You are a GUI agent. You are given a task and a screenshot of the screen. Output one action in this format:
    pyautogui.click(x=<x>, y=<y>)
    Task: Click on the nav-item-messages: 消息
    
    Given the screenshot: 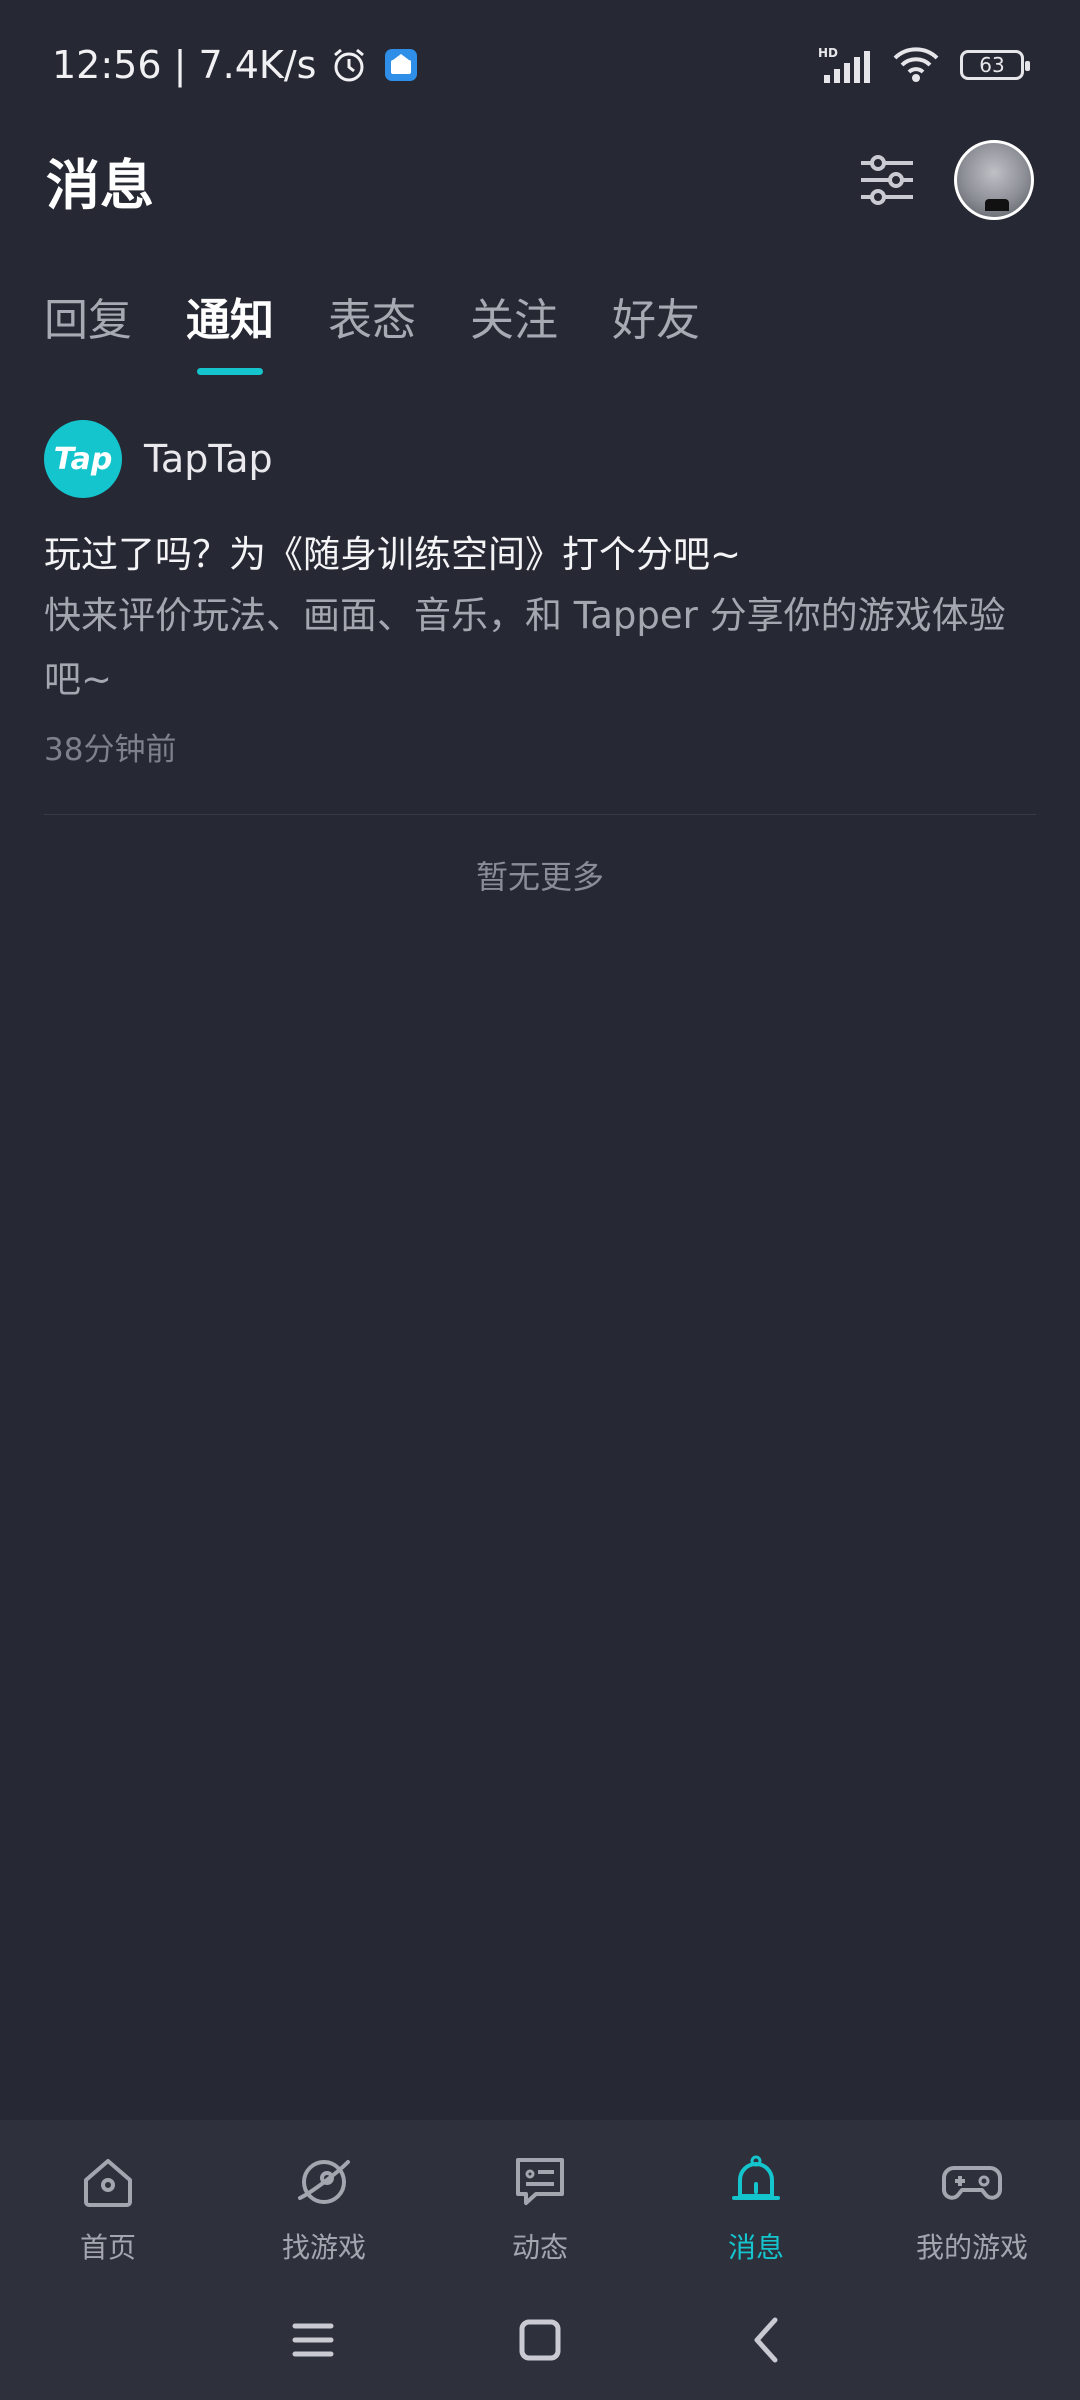 What is the action you would take?
    pyautogui.click(x=756, y=2208)
    